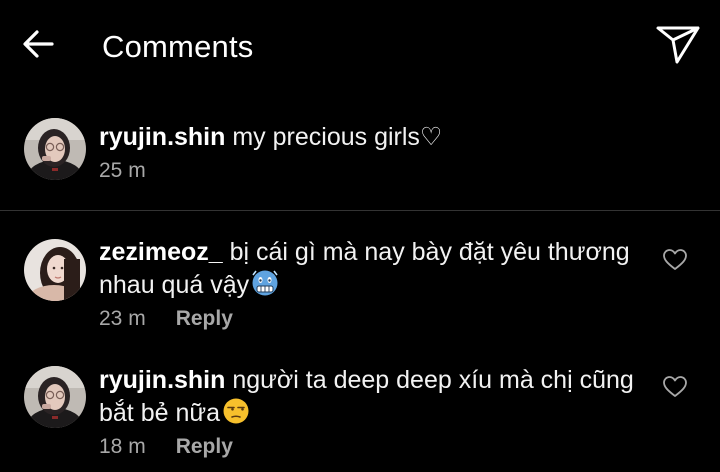  I want to click on caption-meta: 25 m, so click(122, 171).